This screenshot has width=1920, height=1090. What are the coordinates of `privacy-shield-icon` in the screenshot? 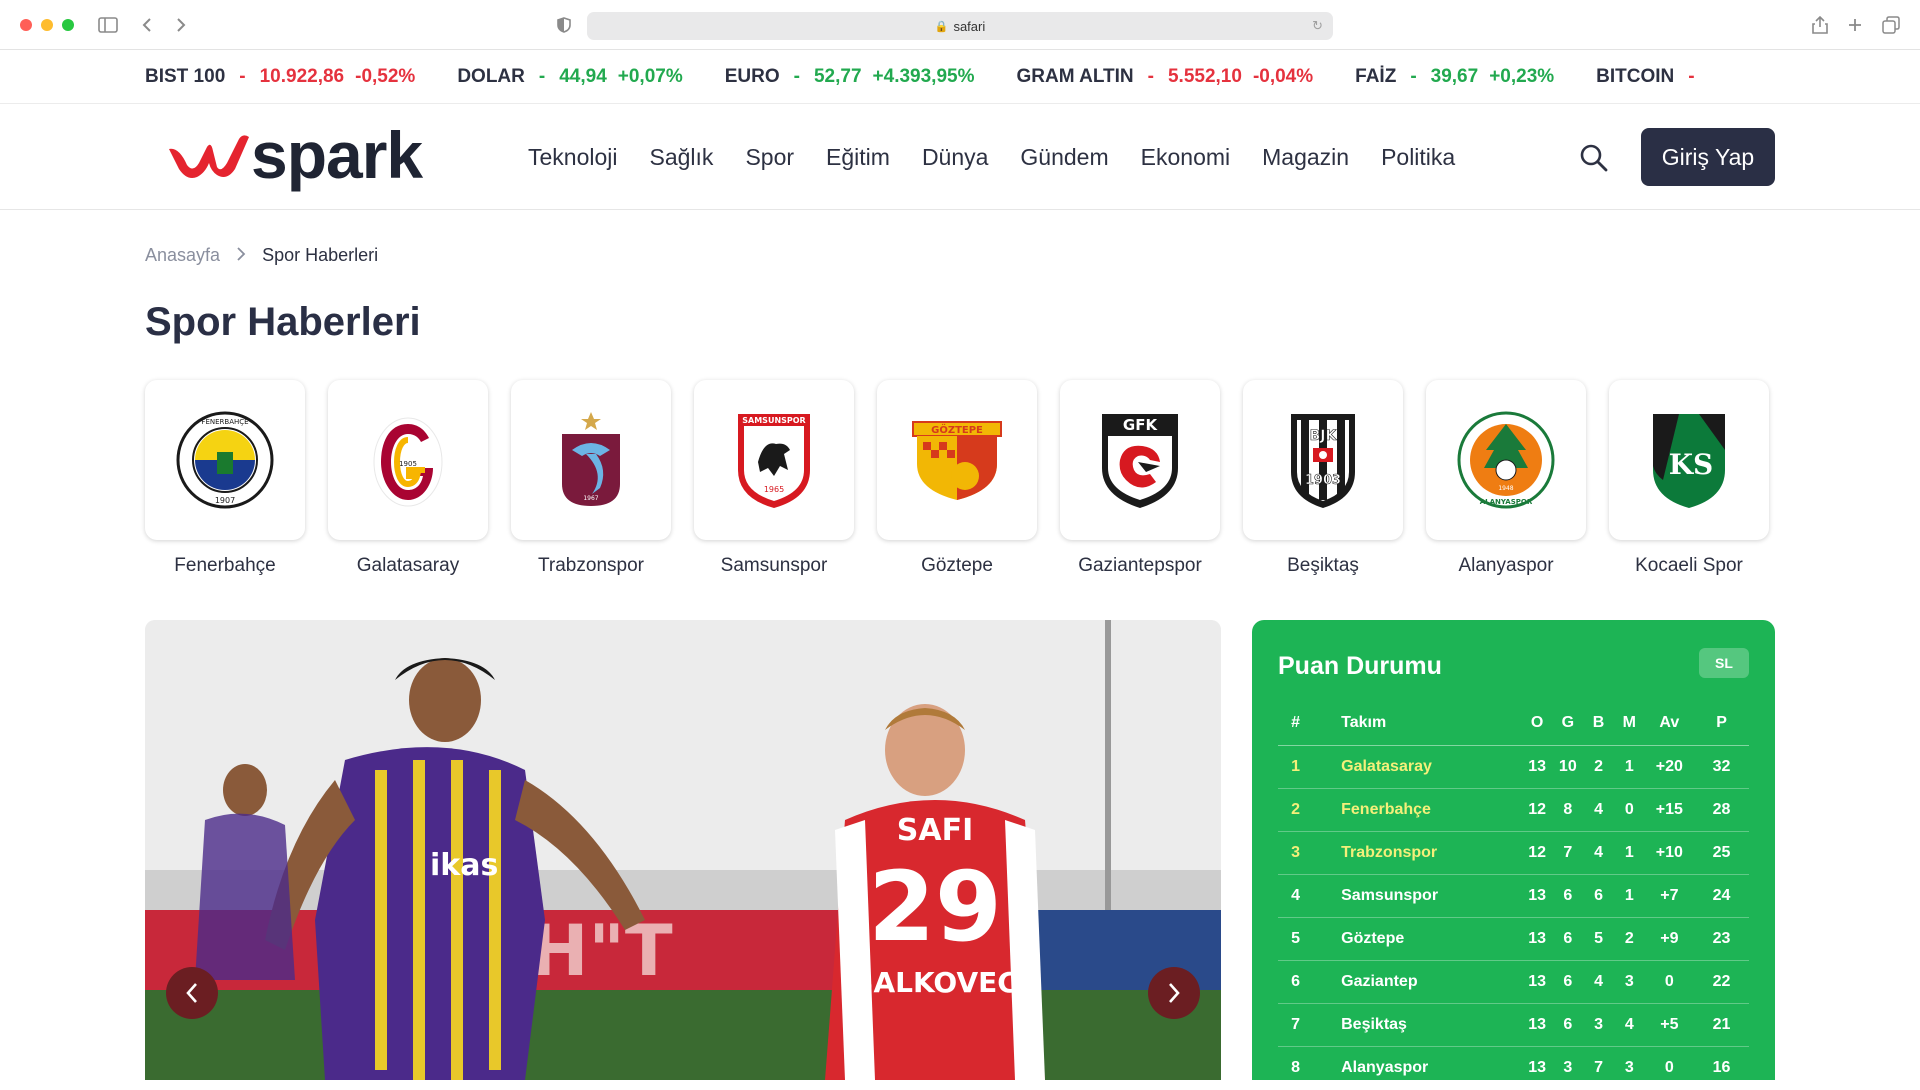 It's located at (564, 25).